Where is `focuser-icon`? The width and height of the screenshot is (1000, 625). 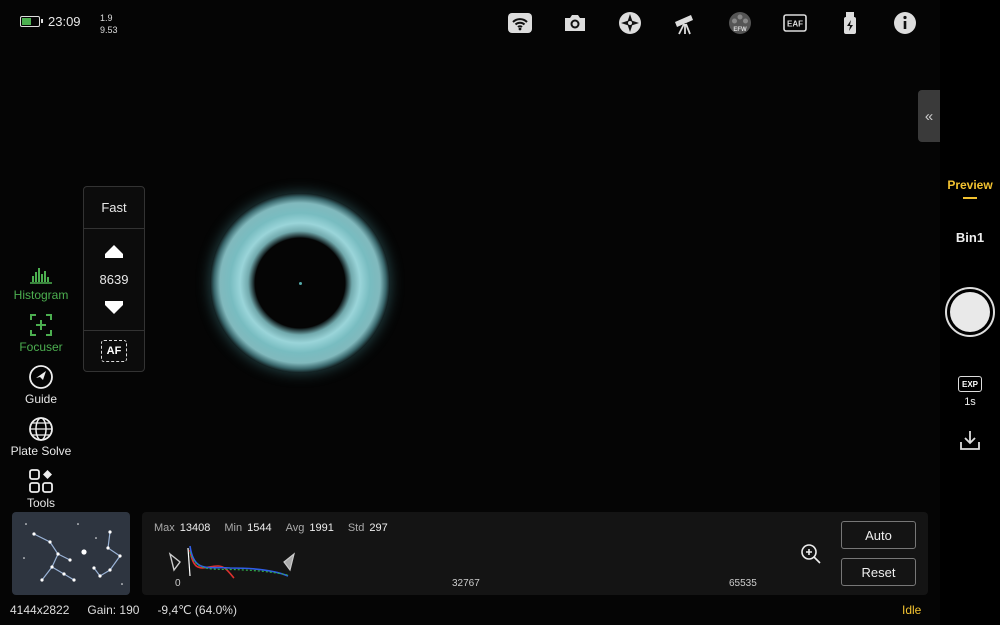 focuser-icon is located at coordinates (41, 325).